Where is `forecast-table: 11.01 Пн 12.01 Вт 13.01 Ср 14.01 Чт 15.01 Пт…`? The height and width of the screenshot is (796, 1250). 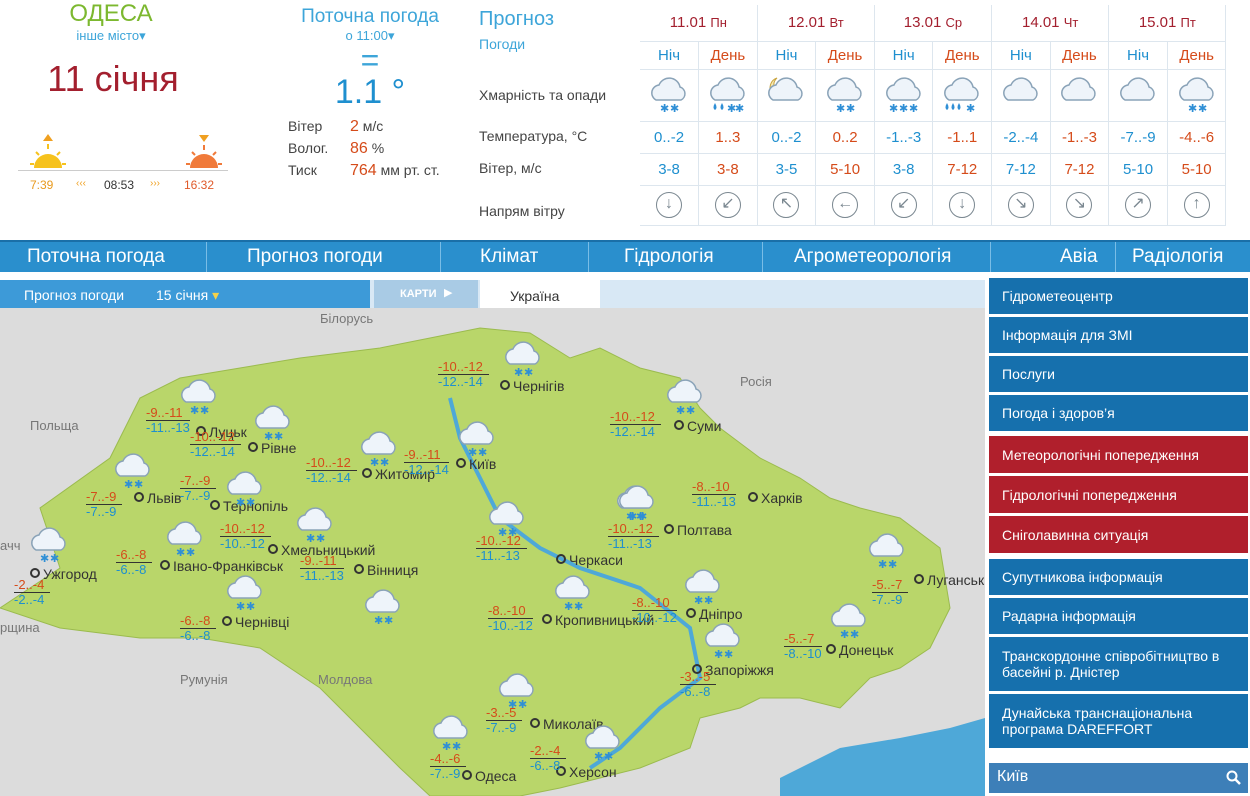
forecast-table: 11.01 Пн 12.01 Вт 13.01 Ср 14.01 Чт 15.01 Пт… is located at coordinates (933, 115).